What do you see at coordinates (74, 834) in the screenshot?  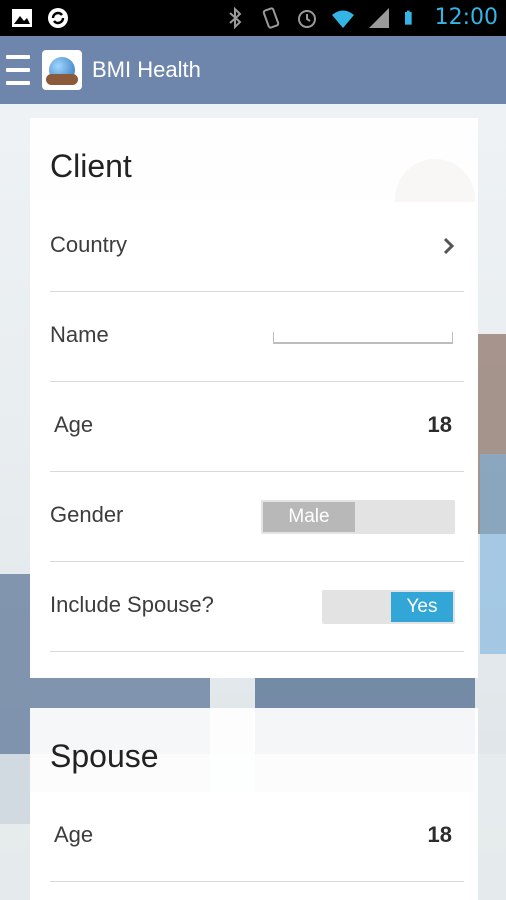 I see `spouse-age-label: Age` at bounding box center [74, 834].